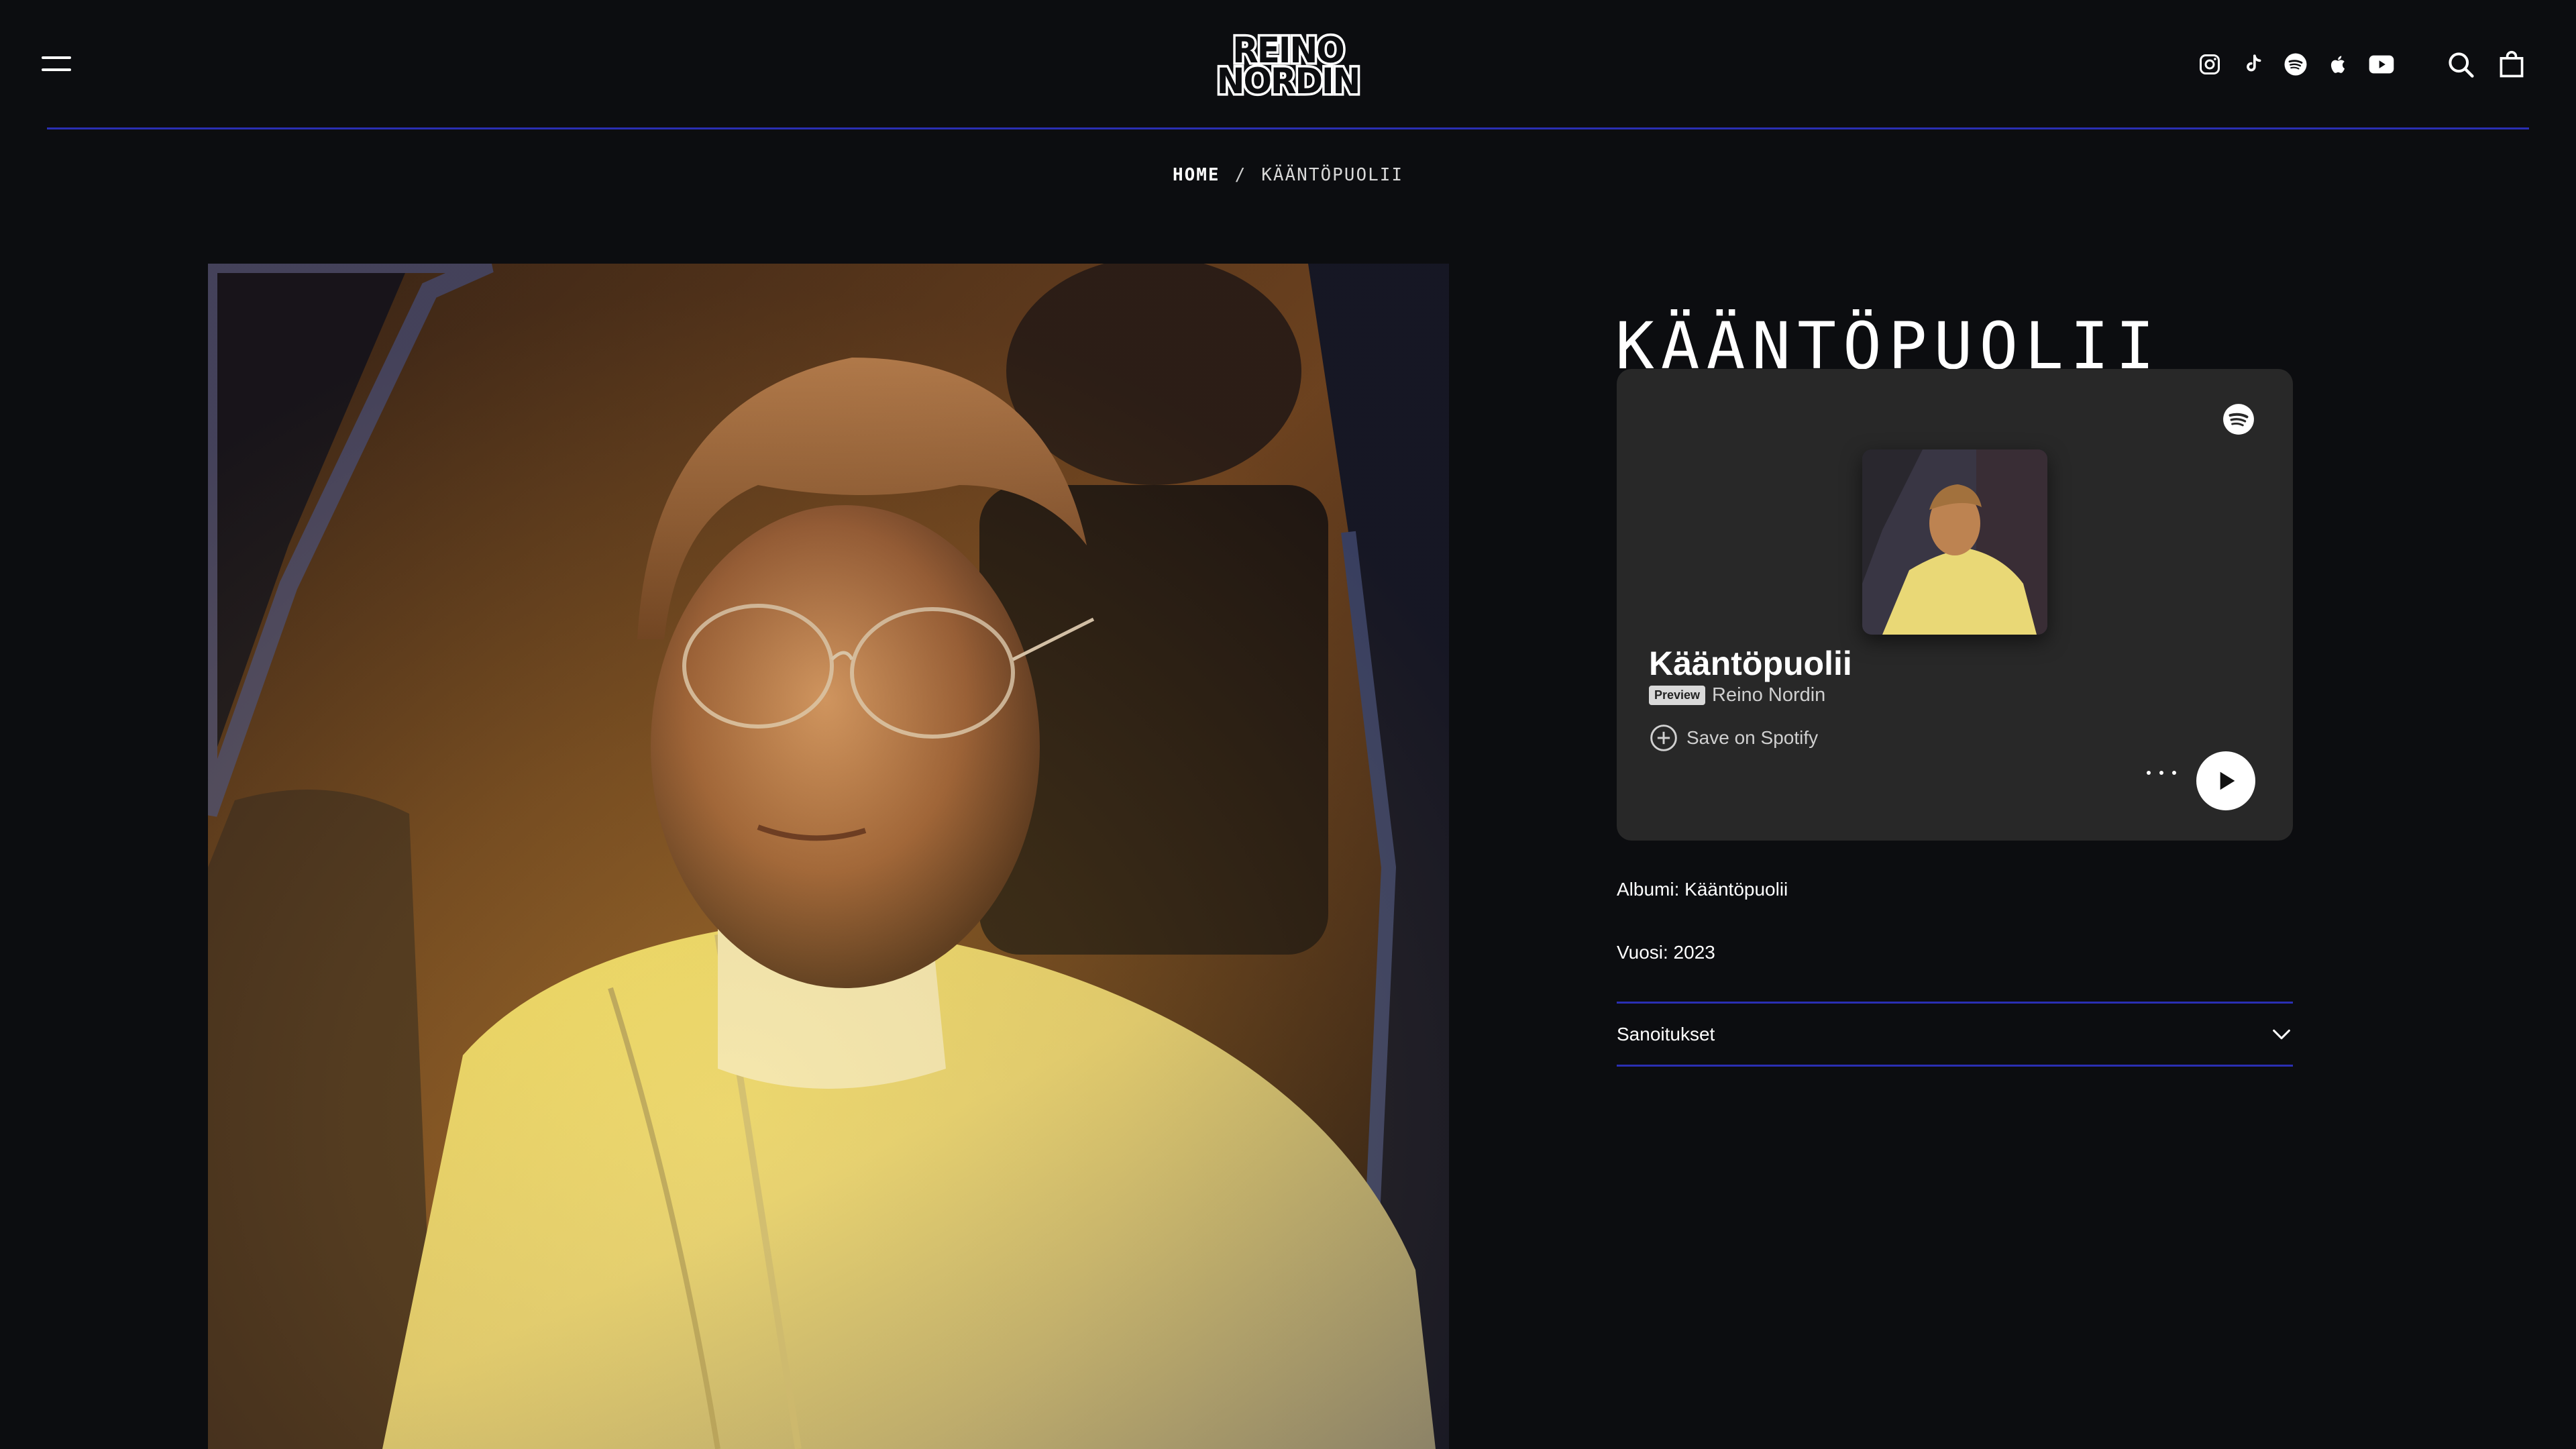 The image size is (2576, 1449). What do you see at coordinates (1666, 952) in the screenshot?
I see `year-info: Vuosi: 2023` at bounding box center [1666, 952].